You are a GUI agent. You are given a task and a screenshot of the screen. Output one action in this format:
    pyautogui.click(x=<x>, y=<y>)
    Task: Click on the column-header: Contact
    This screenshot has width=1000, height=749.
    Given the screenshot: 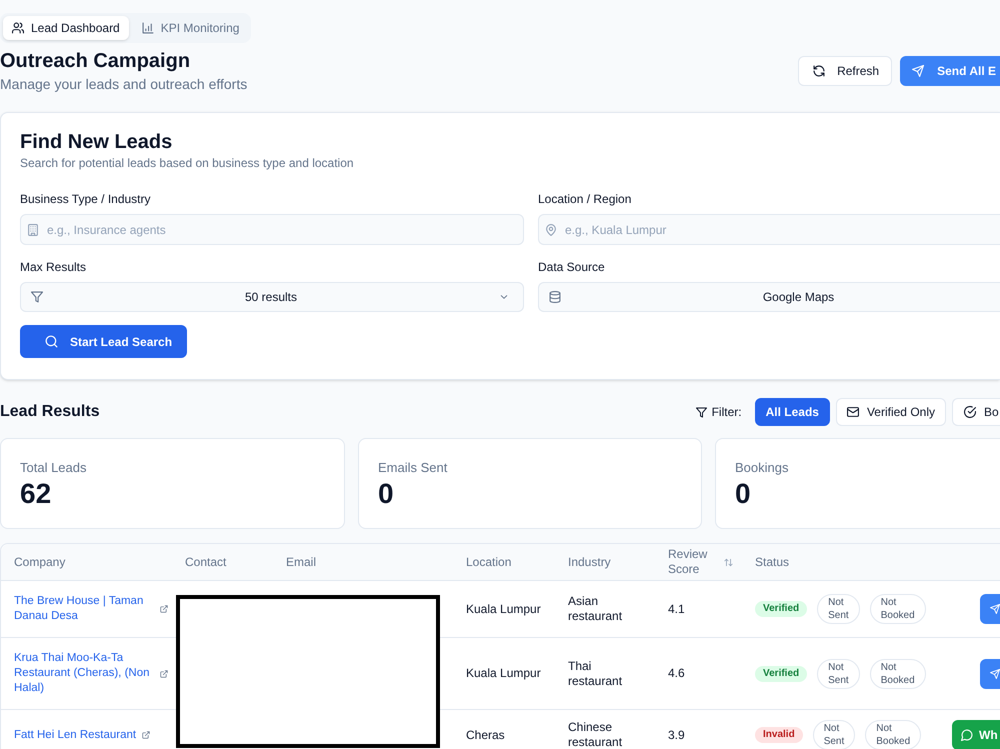 What is the action you would take?
    pyautogui.click(x=205, y=562)
    